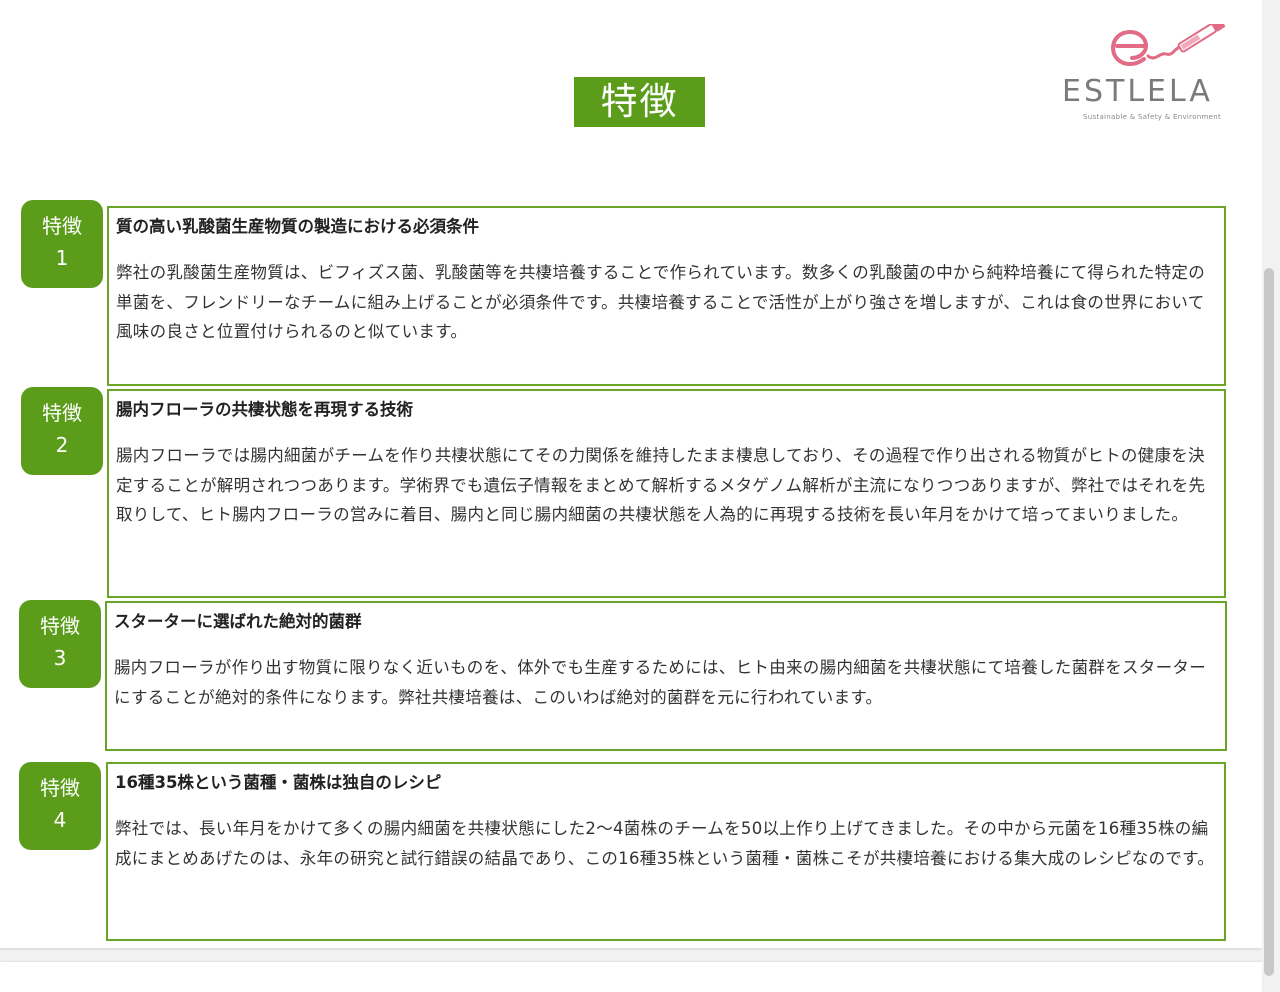 This screenshot has height=992, width=1280. What do you see at coordinates (278, 782) in the screenshot?
I see `feature-heading: 16種35株という菌種・菌株は独自のレシピ` at bounding box center [278, 782].